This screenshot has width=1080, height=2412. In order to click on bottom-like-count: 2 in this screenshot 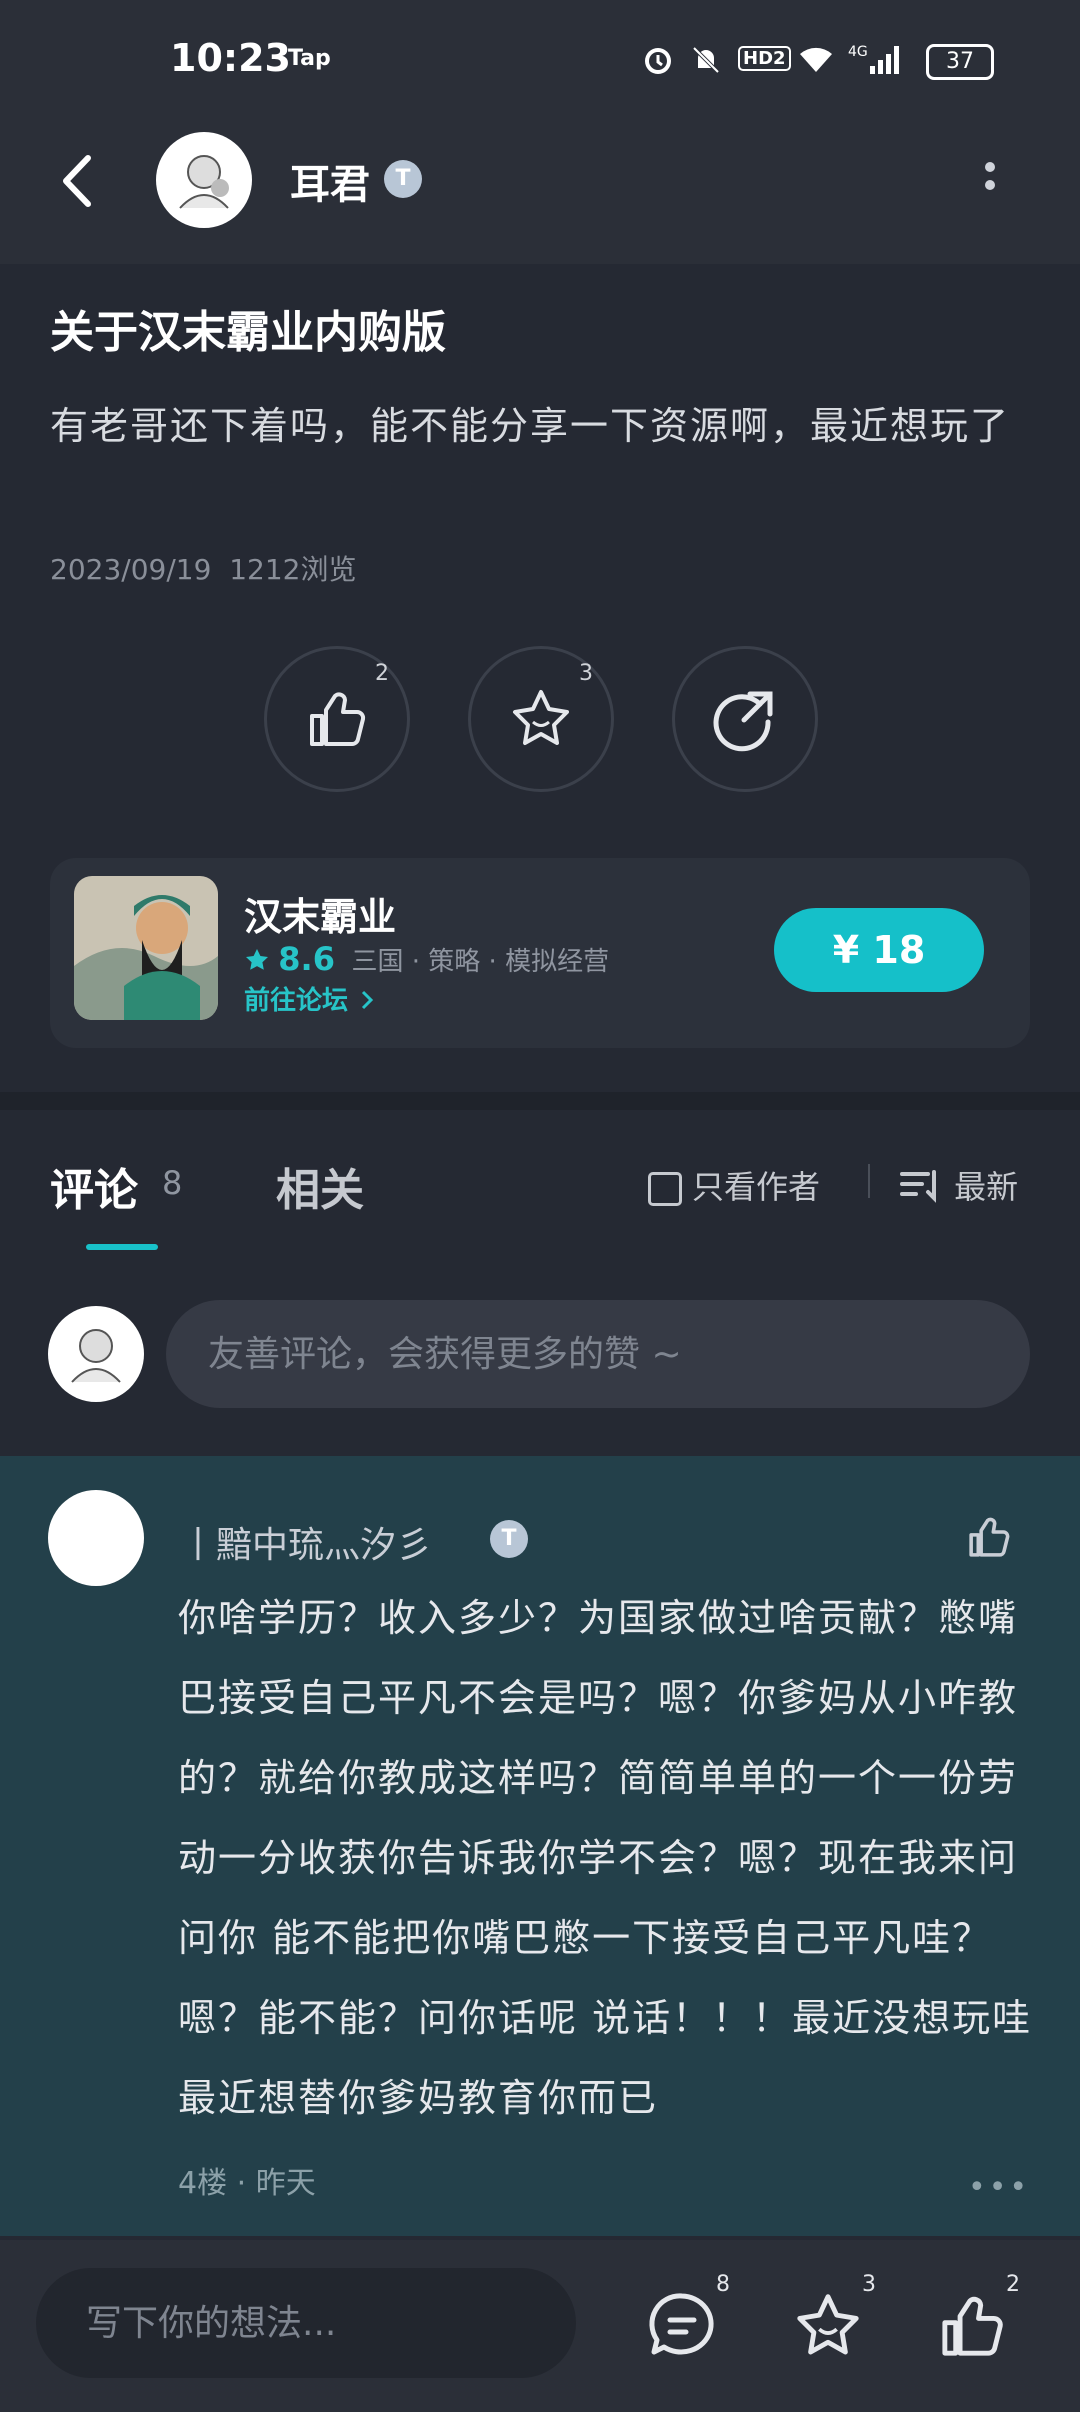, I will do `click(1013, 2284)`.